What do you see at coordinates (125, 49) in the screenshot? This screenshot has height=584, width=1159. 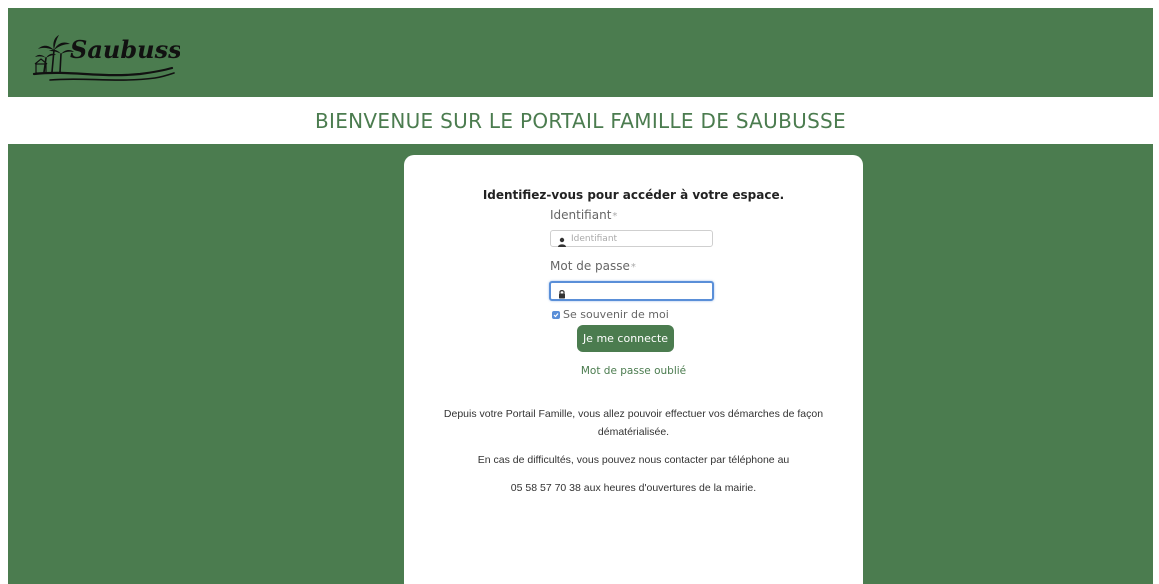 I see `svg-text: Saubusse` at bounding box center [125, 49].